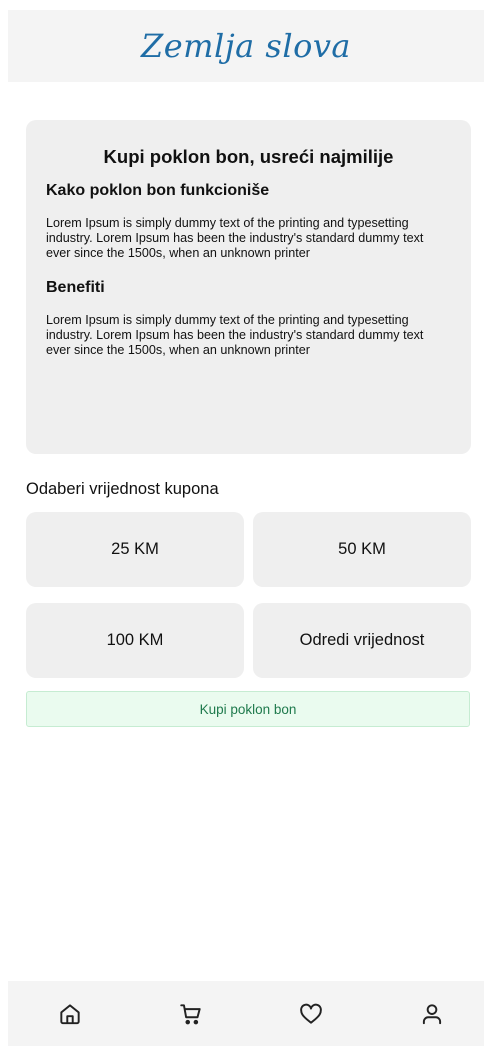 This screenshot has height=1046, width=484. I want to click on app-header: Zemlja slova, so click(246, 46).